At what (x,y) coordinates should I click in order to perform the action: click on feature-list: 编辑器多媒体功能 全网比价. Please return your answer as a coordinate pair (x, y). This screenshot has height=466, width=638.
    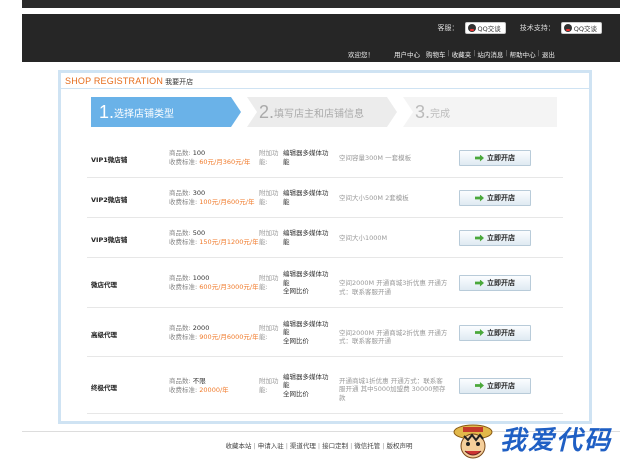
    Looking at the image, I should click on (307, 333).